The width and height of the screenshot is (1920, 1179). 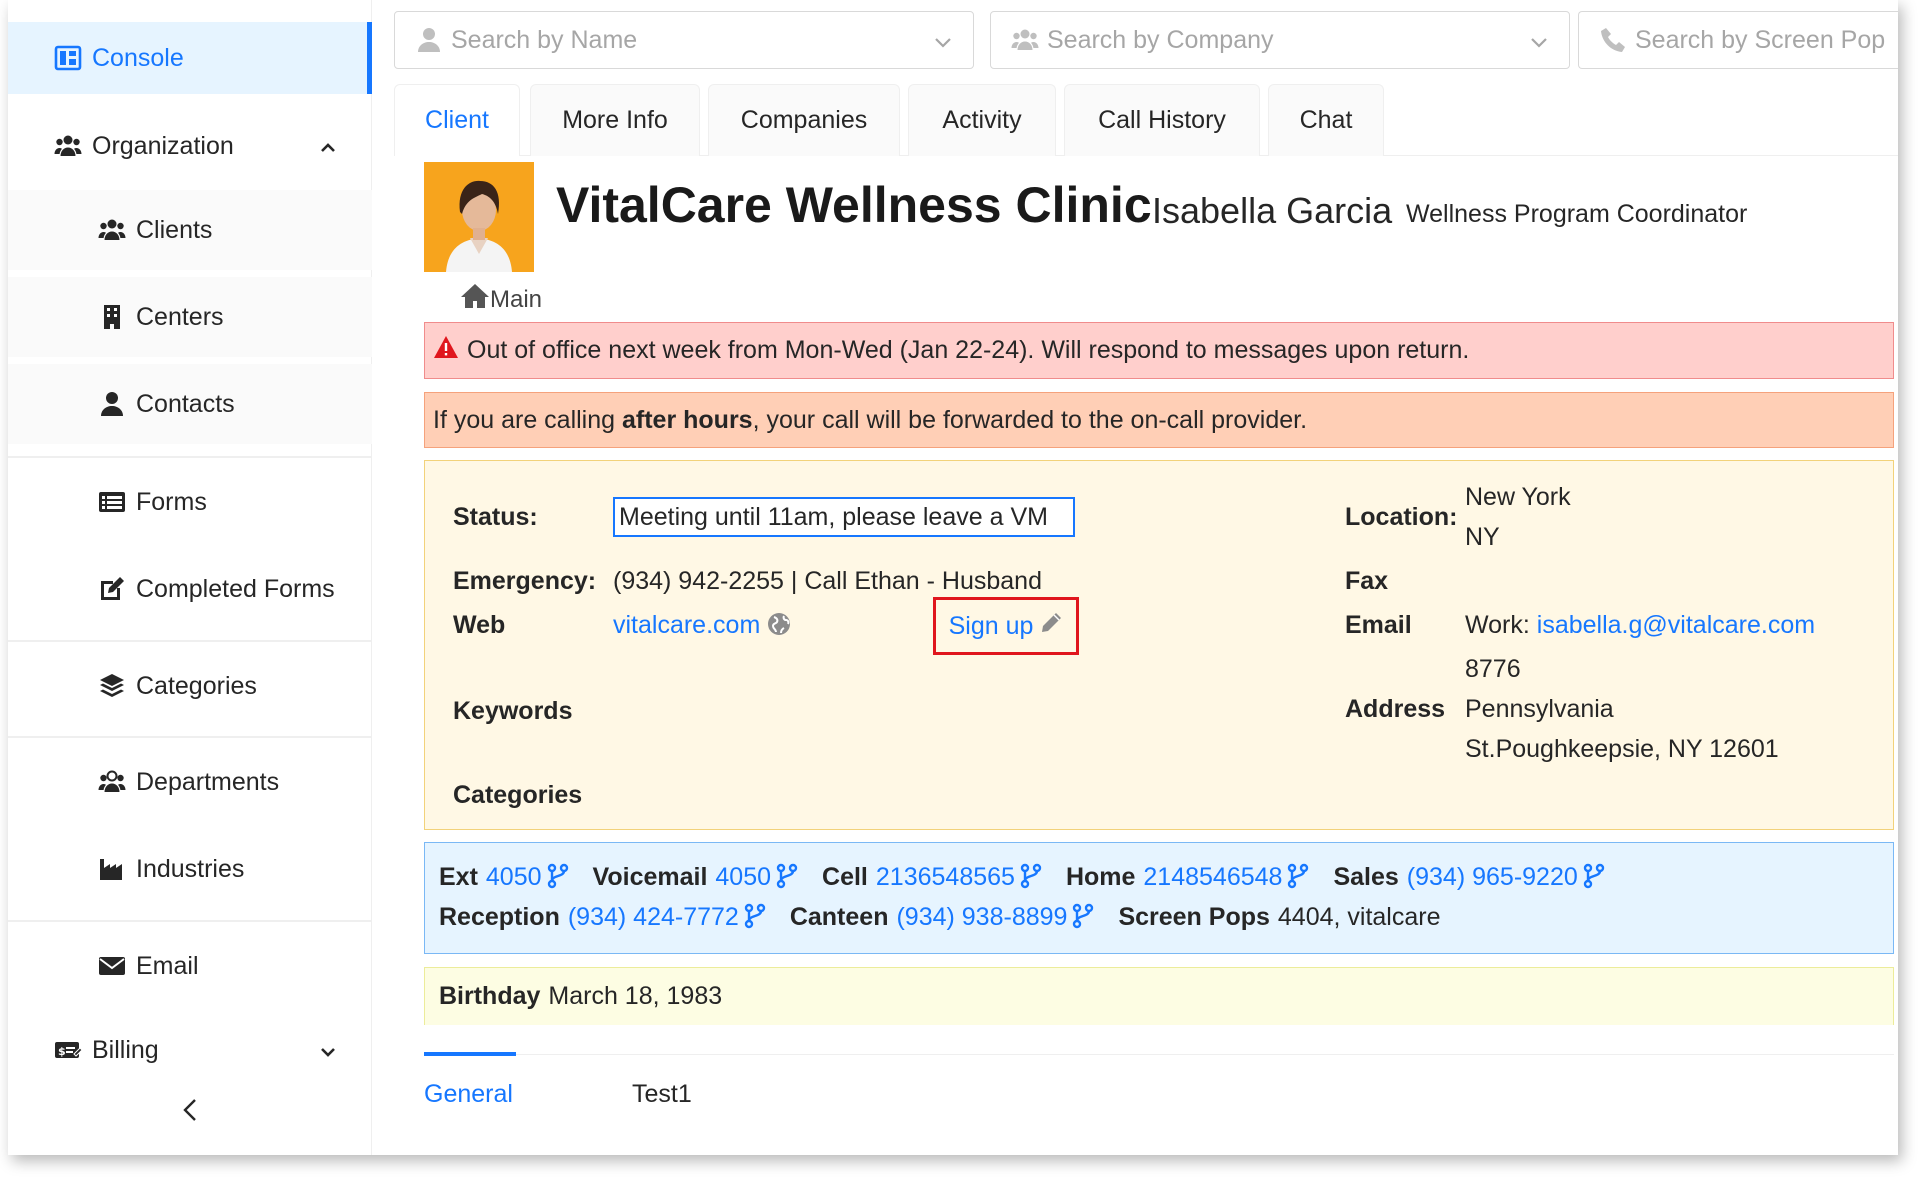 I want to click on phone-number-link: (934) 938-8899, so click(x=981, y=917).